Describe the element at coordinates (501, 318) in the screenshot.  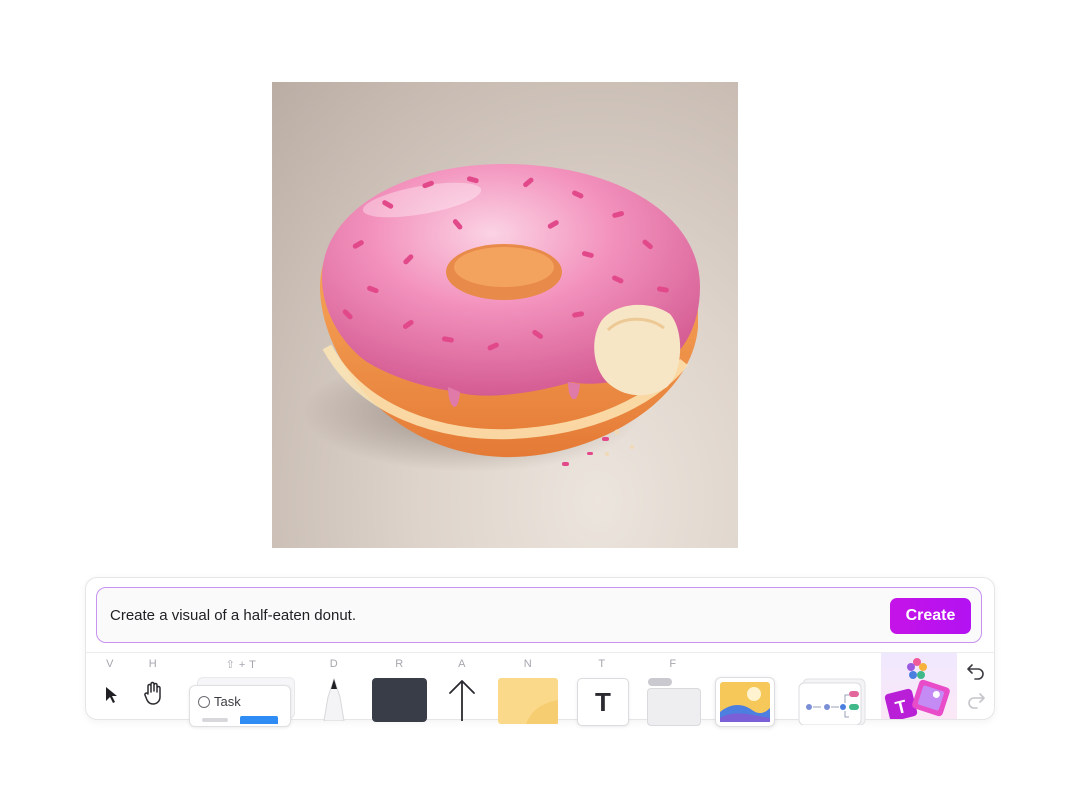
I see `donut-illustration` at that location.